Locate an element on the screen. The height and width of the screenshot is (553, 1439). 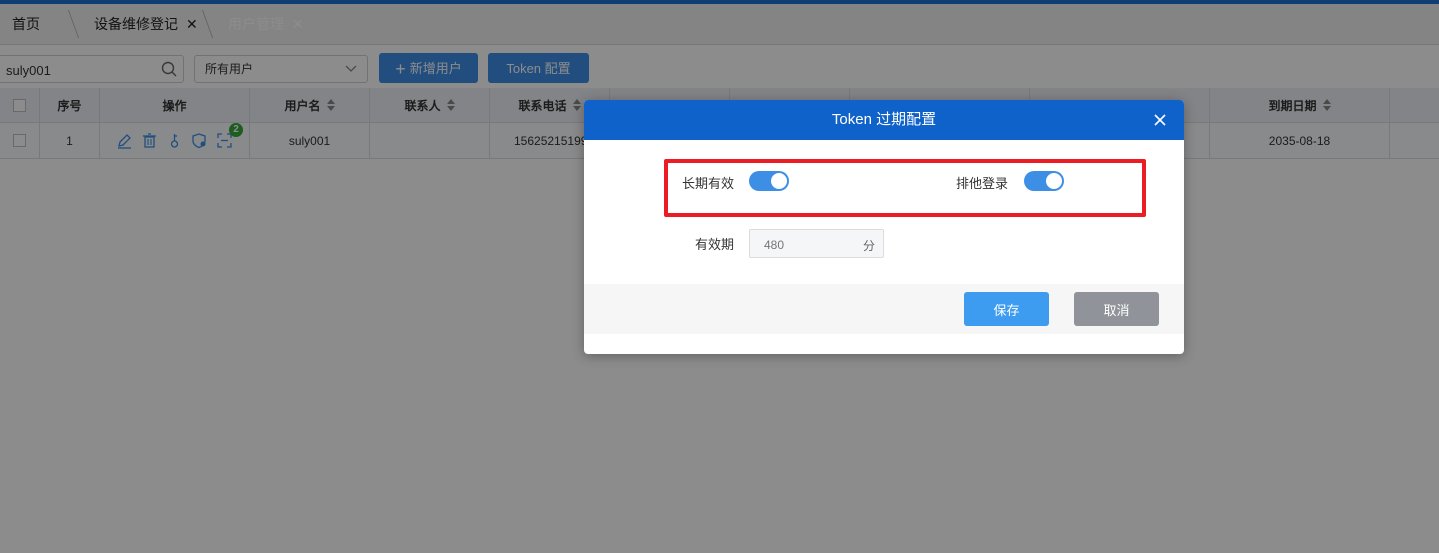
close-icon is located at coordinates (1160, 120).